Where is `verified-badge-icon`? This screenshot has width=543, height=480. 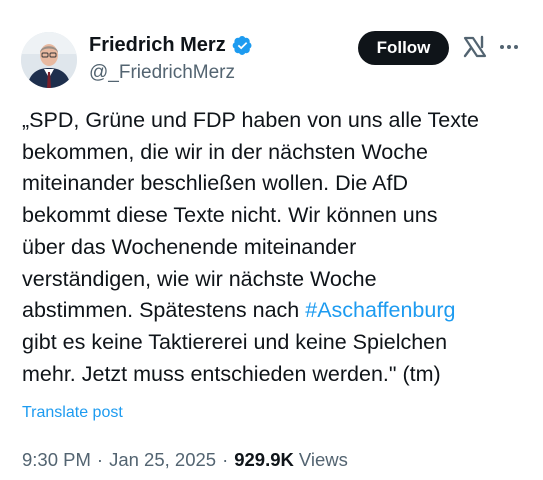 verified-badge-icon is located at coordinates (242, 45).